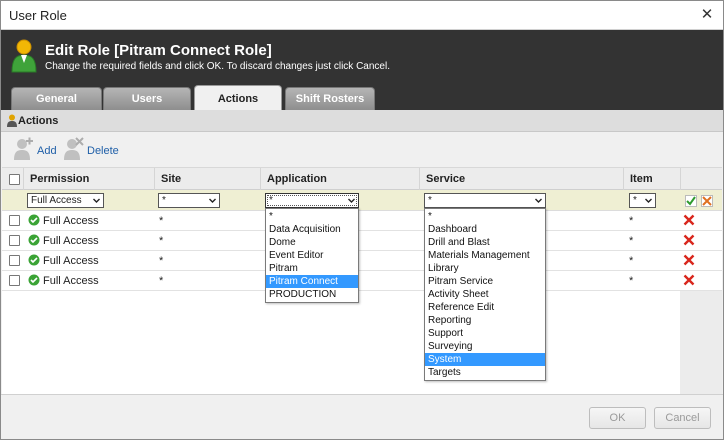  Describe the element at coordinates (485, 346) in the screenshot. I see `service-option: Surveying` at that location.